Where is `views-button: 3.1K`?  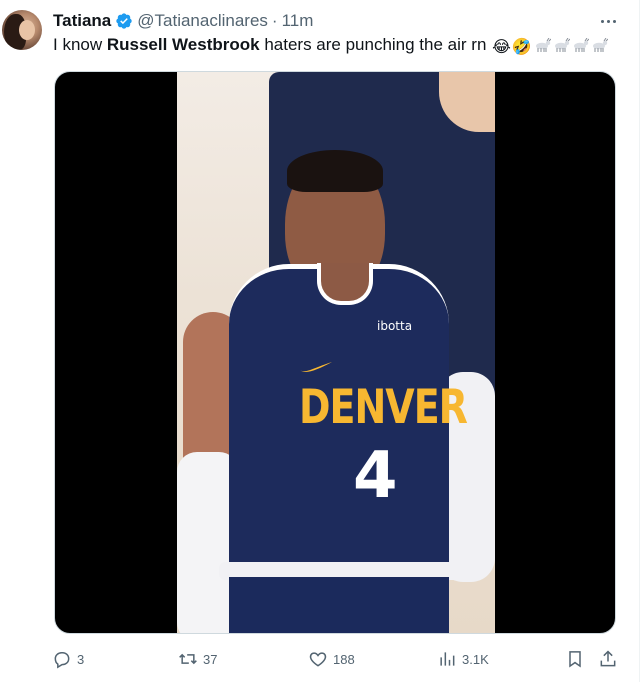 views-button: 3.1K is located at coordinates (463, 659).